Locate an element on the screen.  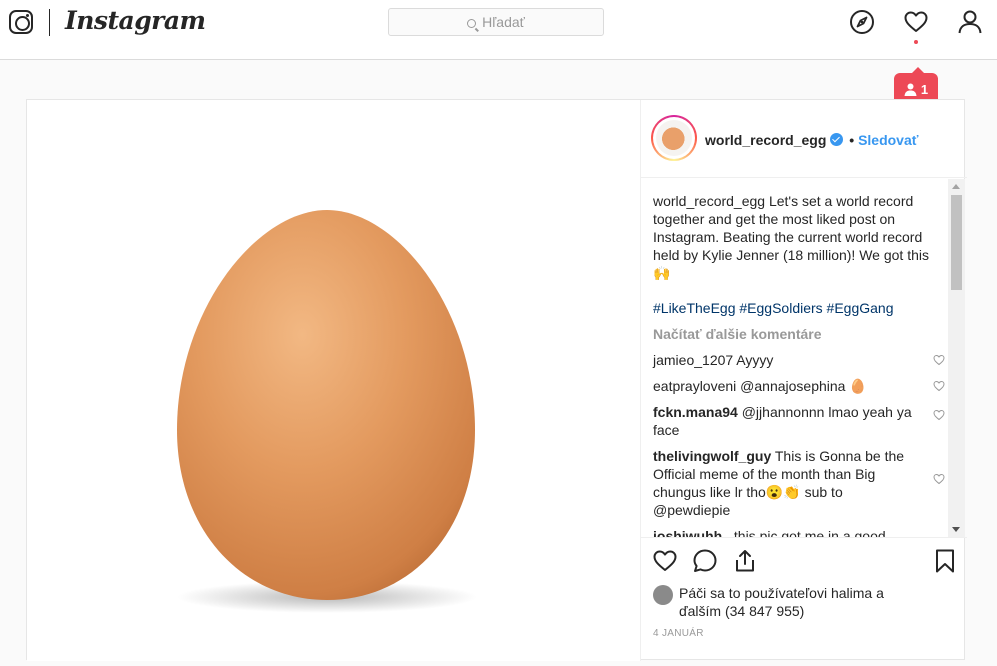
scrollbar-thumb is located at coordinates (956, 242).